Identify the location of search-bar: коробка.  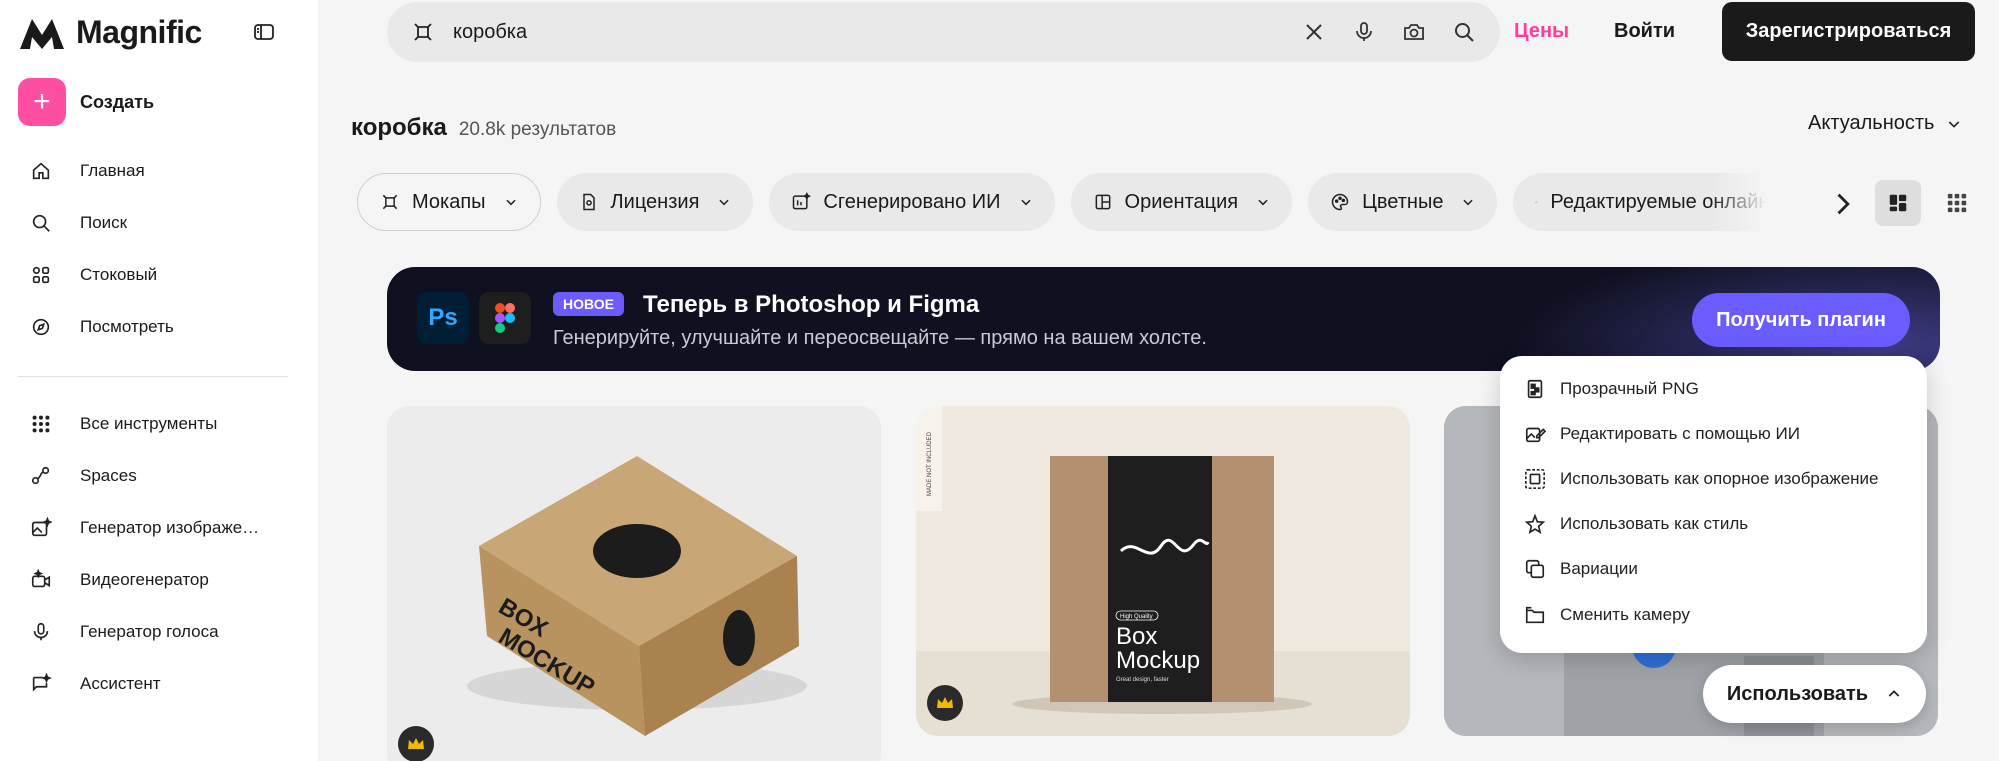
(943, 32).